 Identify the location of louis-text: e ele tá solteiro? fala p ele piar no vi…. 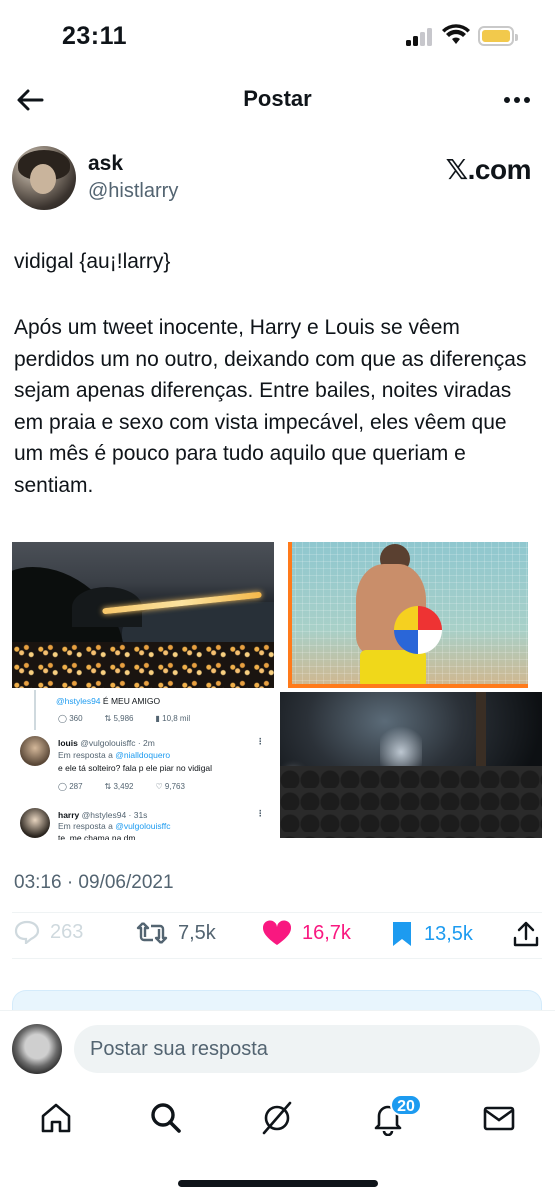
(135, 768).